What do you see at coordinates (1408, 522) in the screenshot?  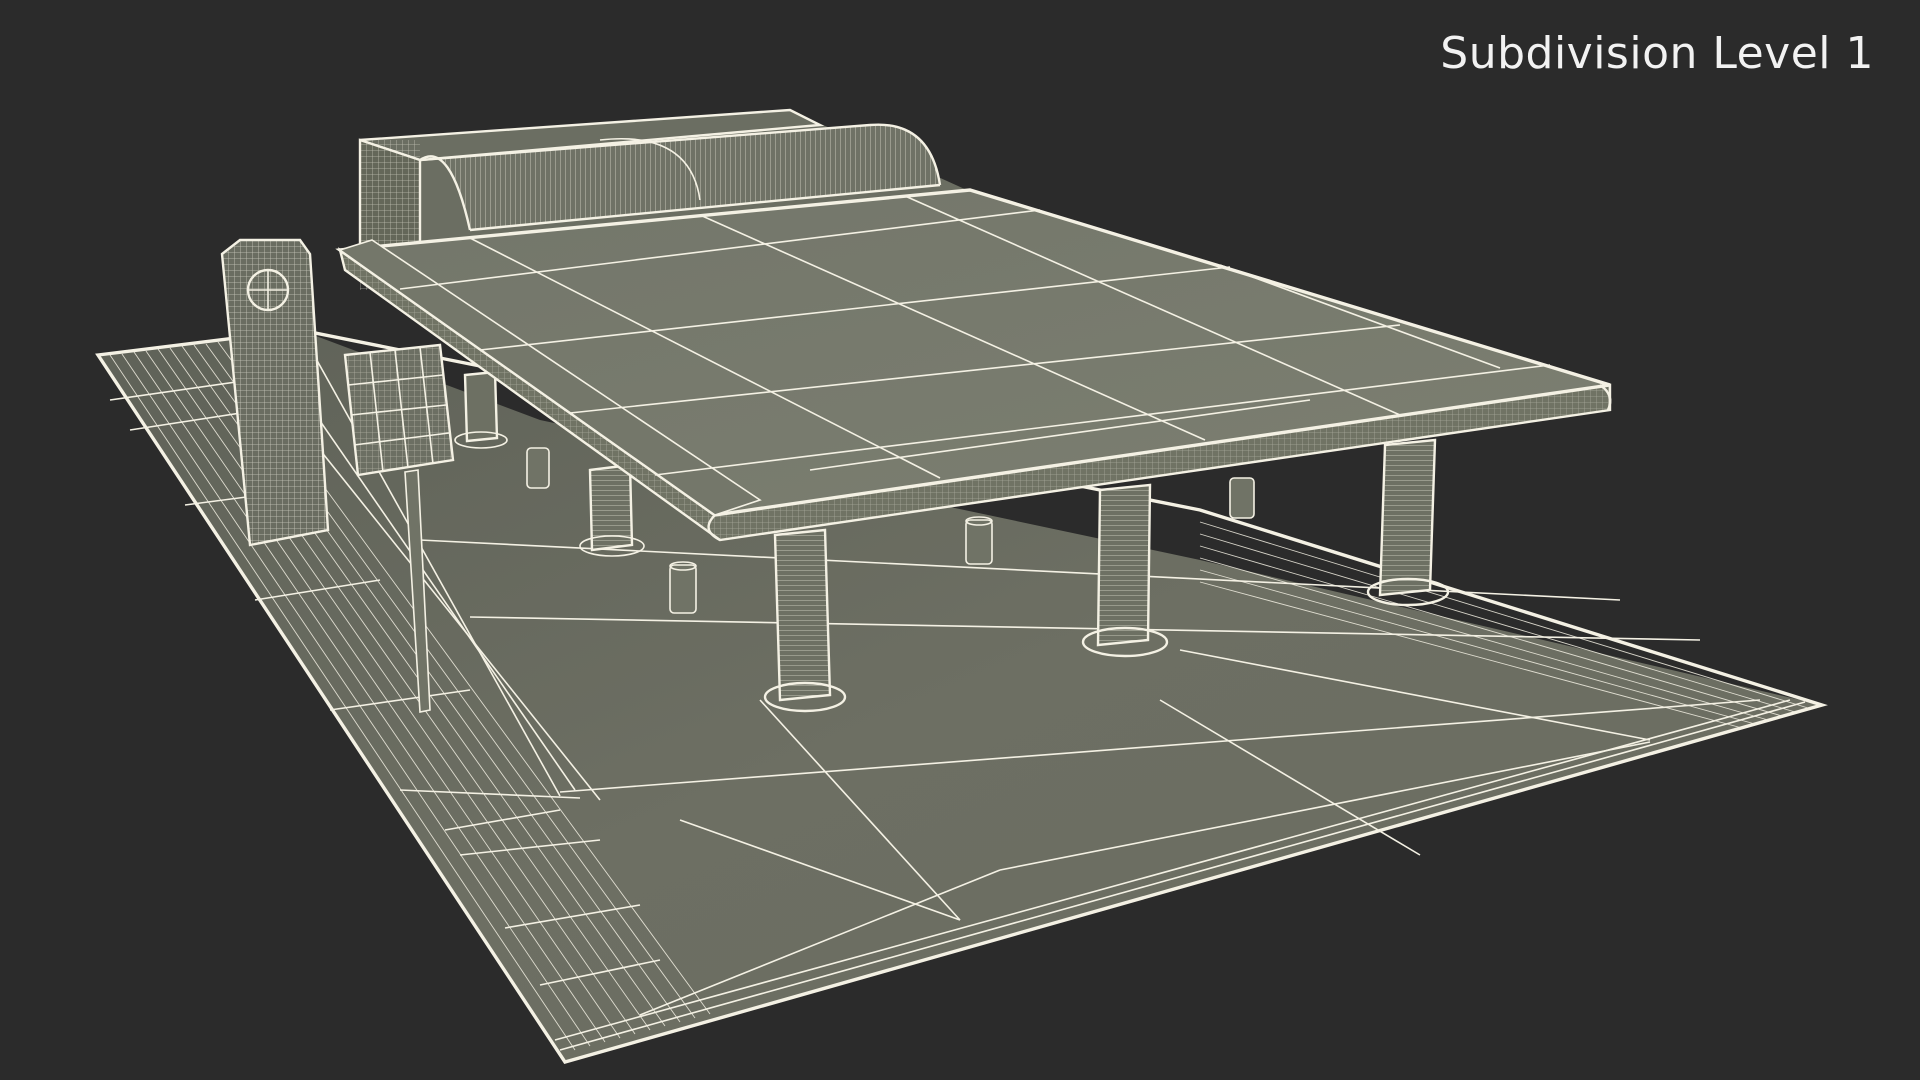 I see `canopy-column` at bounding box center [1408, 522].